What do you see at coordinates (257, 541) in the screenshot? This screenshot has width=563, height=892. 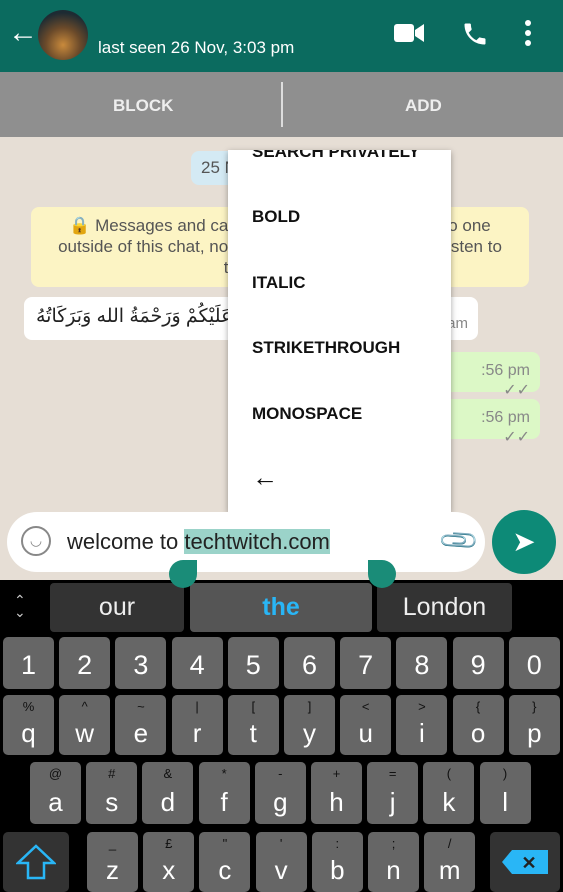 I see `selected-text: techtwitch.com` at bounding box center [257, 541].